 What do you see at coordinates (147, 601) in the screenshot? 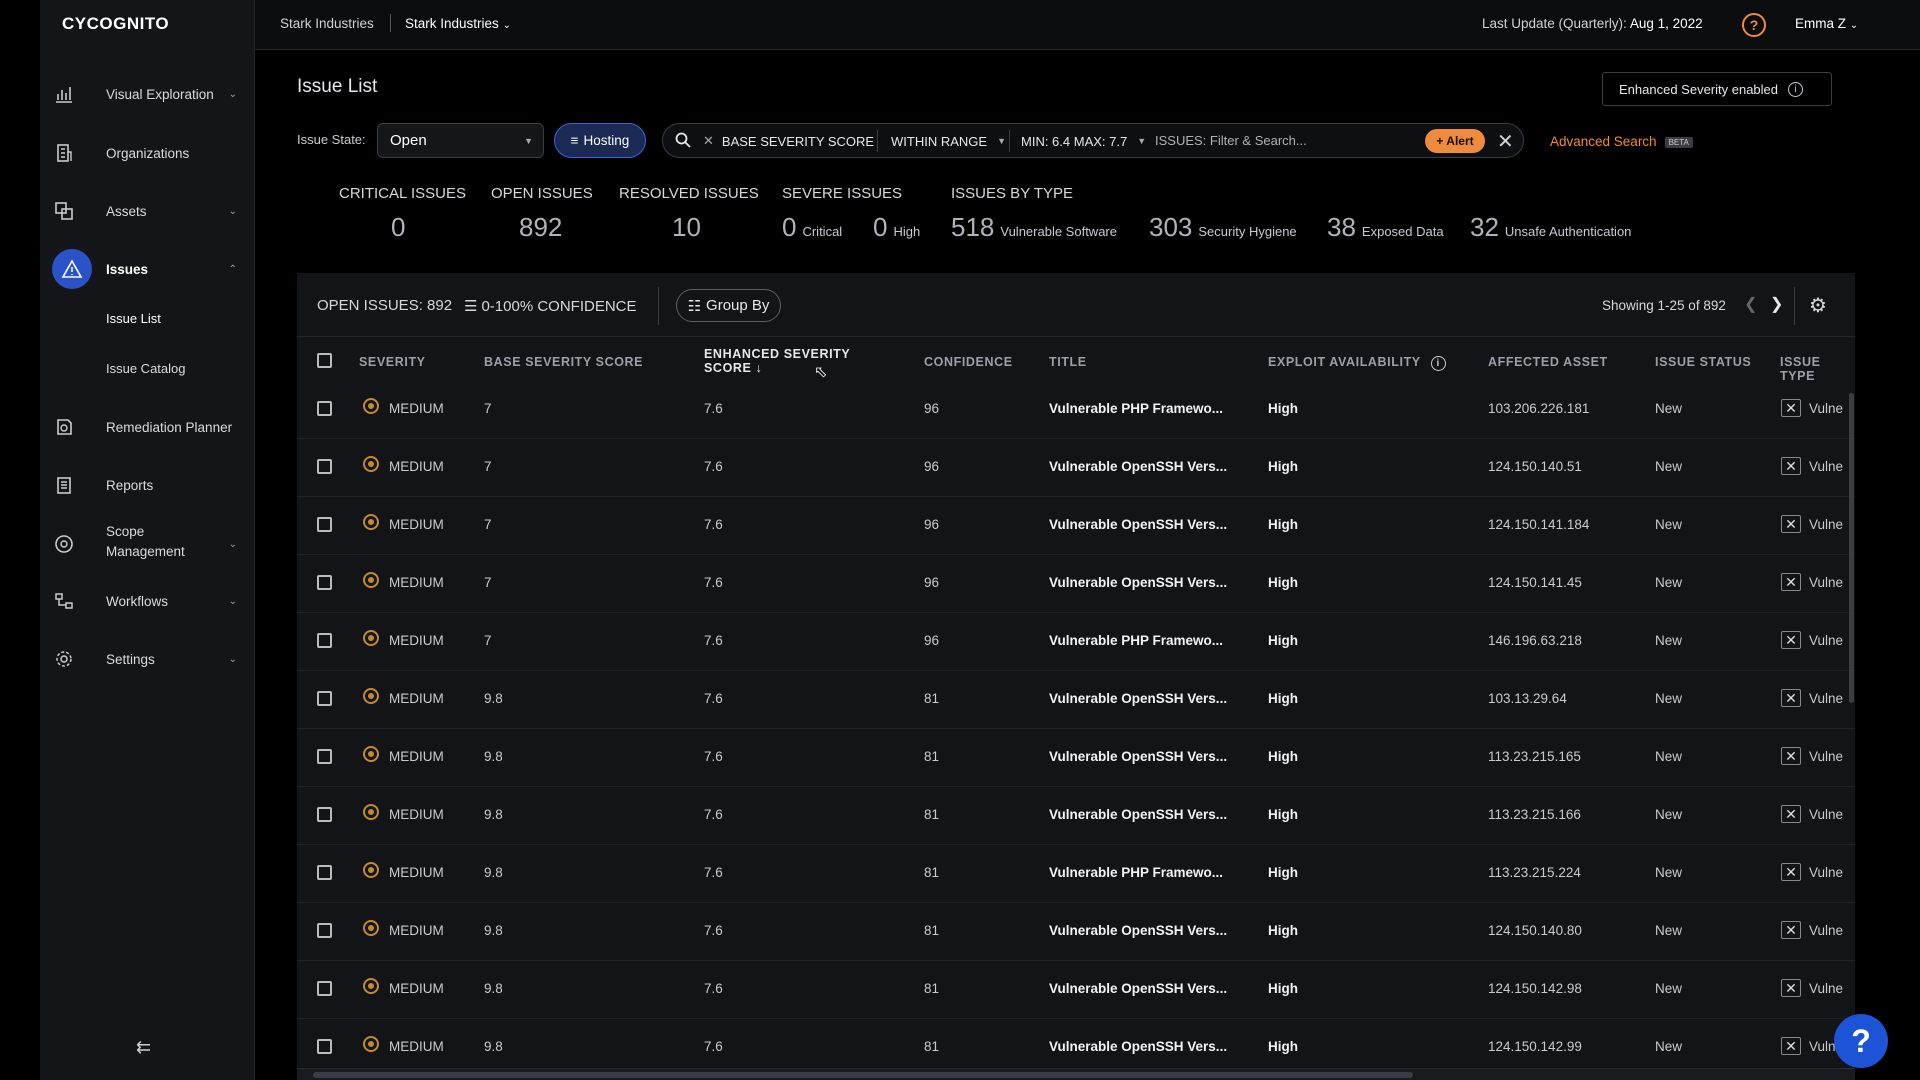
I see `sidebar-item-workflows: Workflows ⌄` at bounding box center [147, 601].